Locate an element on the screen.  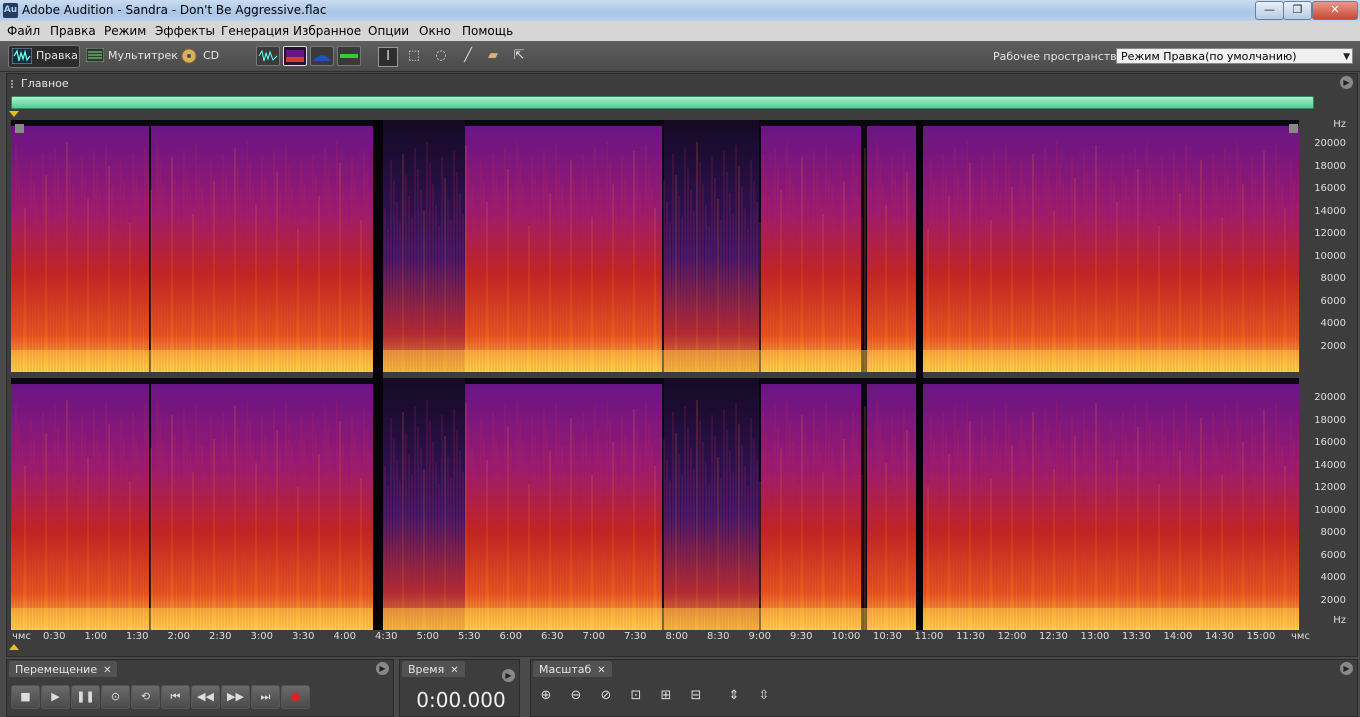
transport-panel: Перемещение ✕ ▶ ■ ▶ ❚❚ ⊙ ⟲ ⏮ ◀◀ ▶▶ ⏭ ● is located at coordinates (200, 688).